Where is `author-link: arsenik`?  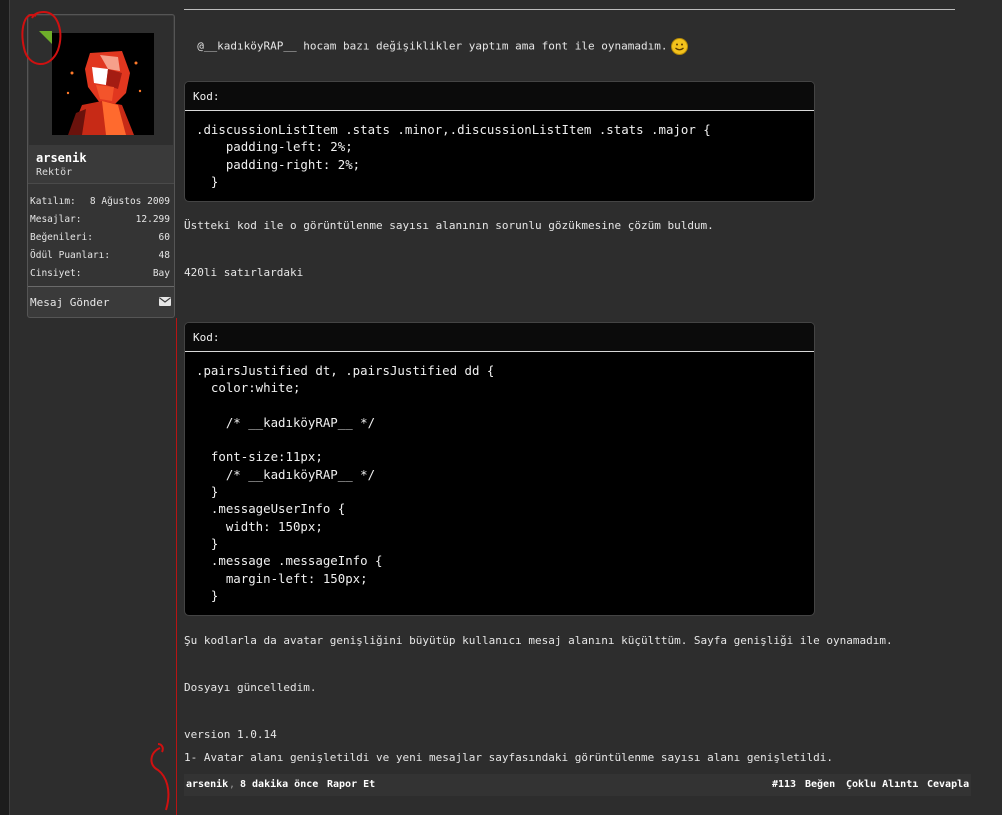
author-link: arsenik is located at coordinates (207, 784).